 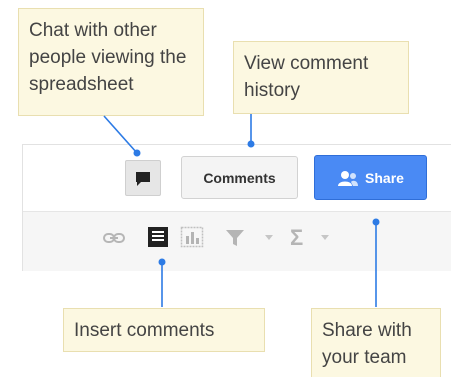 What do you see at coordinates (376, 262) in the screenshot?
I see `share-connector` at bounding box center [376, 262].